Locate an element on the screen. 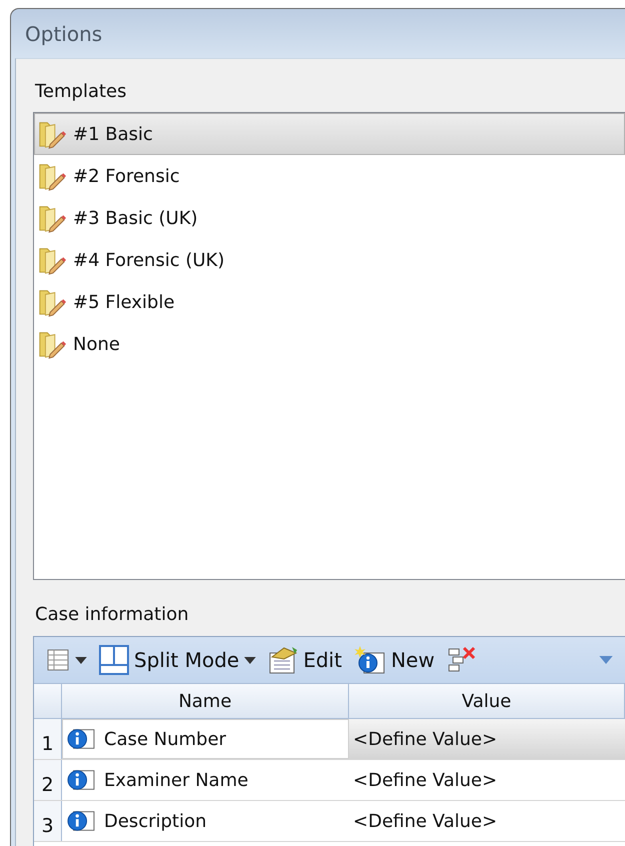 This screenshot has height=846, width=625. section-label: Templates is located at coordinates (81, 91).